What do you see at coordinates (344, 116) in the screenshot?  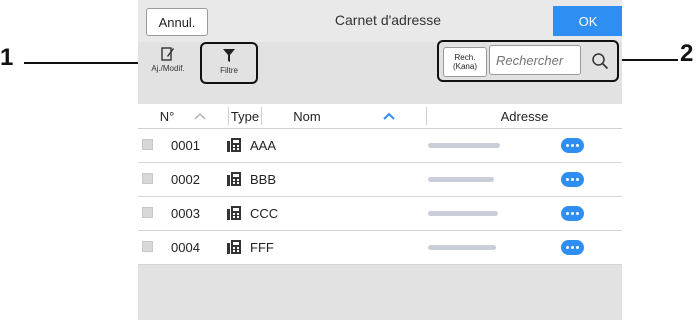 I see `column-name-header: Nom` at bounding box center [344, 116].